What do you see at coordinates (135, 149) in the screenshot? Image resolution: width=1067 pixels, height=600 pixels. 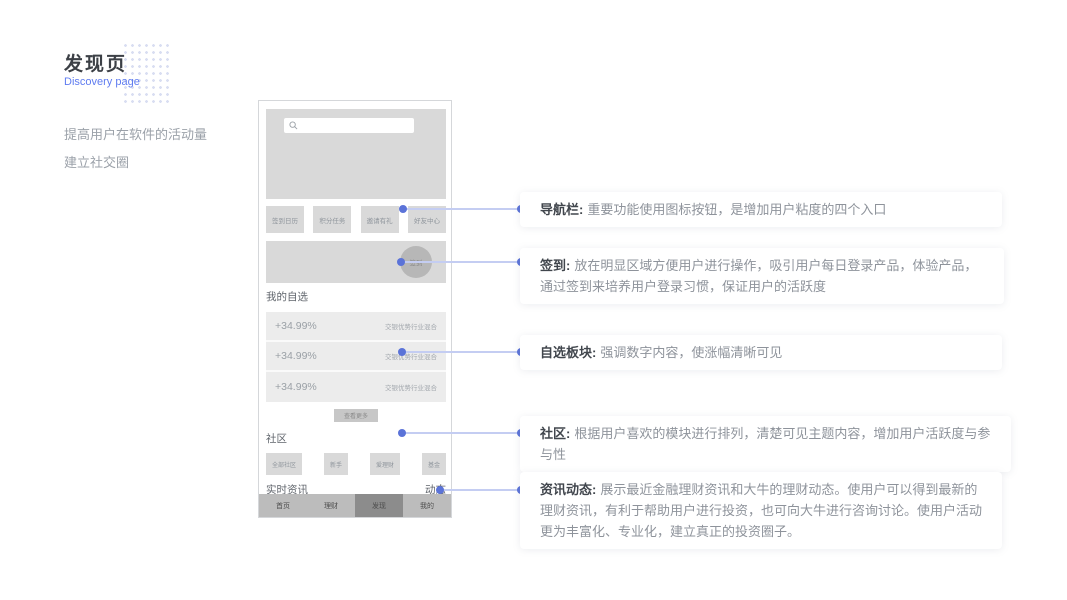 I see `intro-text: 提高用户在软件的活动量 建立社交圈` at bounding box center [135, 149].